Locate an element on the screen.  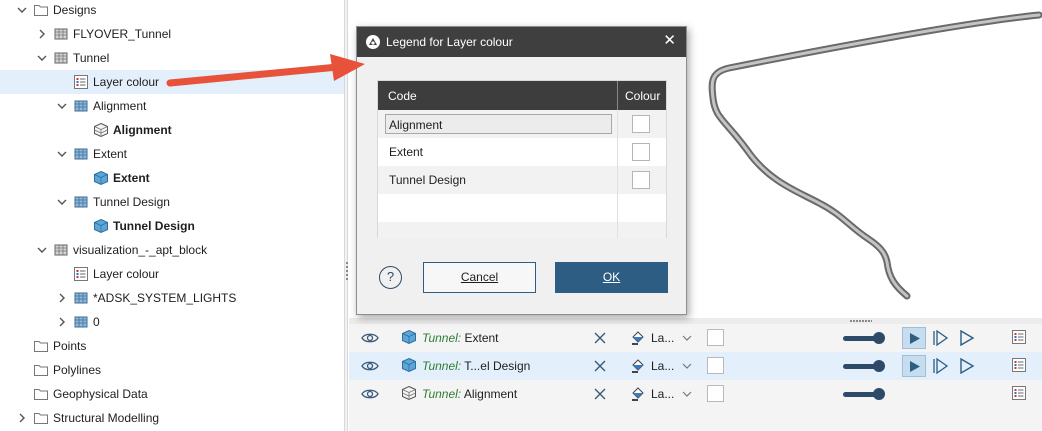
column-divider is located at coordinates (617, 174).